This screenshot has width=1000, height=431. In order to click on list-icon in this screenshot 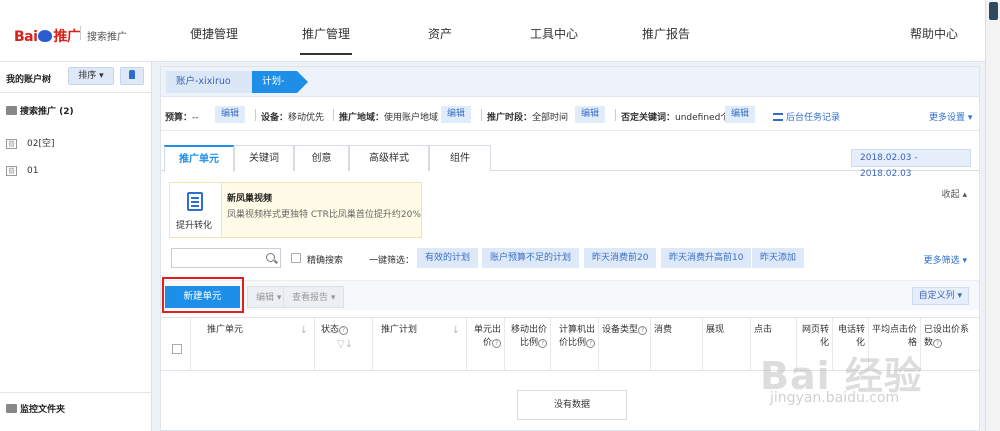, I will do `click(778, 117)`.